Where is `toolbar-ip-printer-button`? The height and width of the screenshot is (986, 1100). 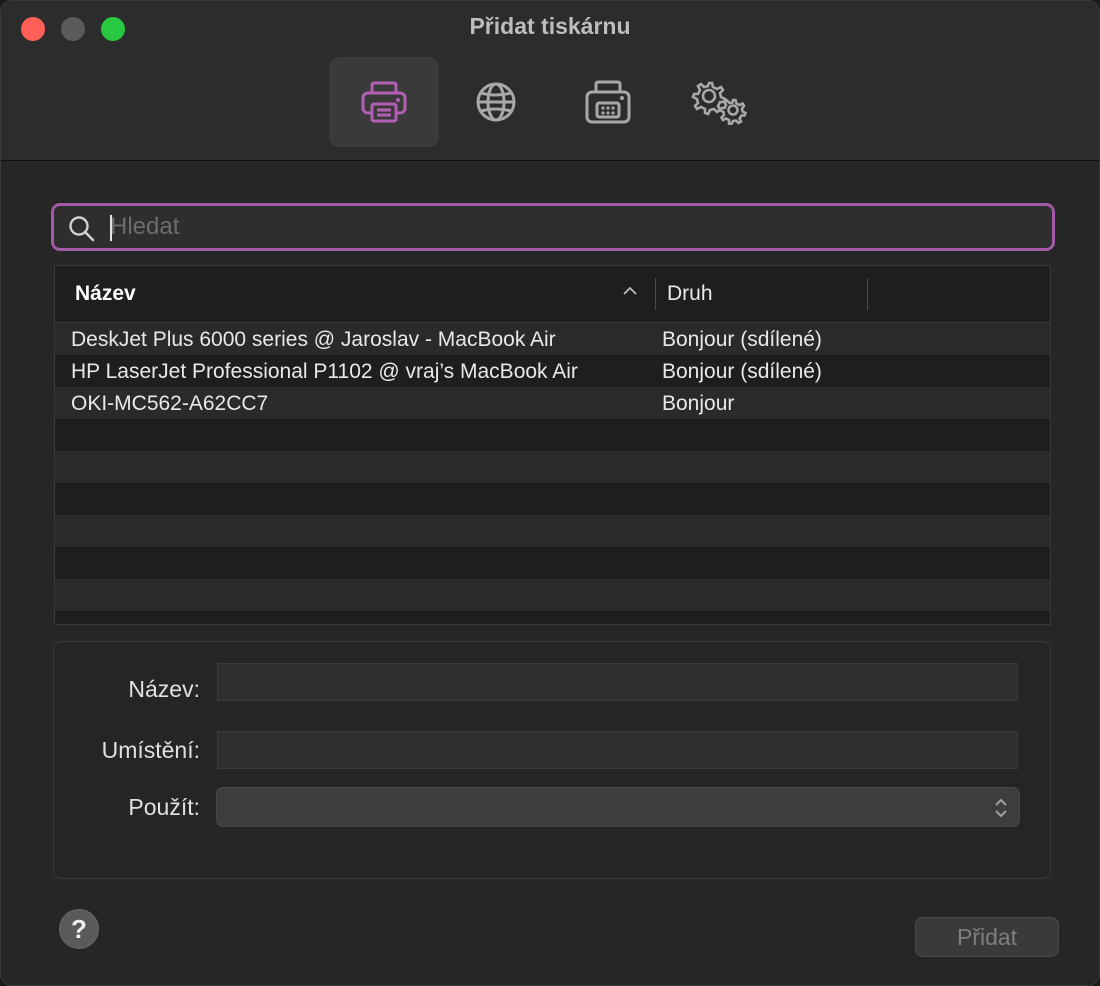
toolbar-ip-printer-button is located at coordinates (496, 102).